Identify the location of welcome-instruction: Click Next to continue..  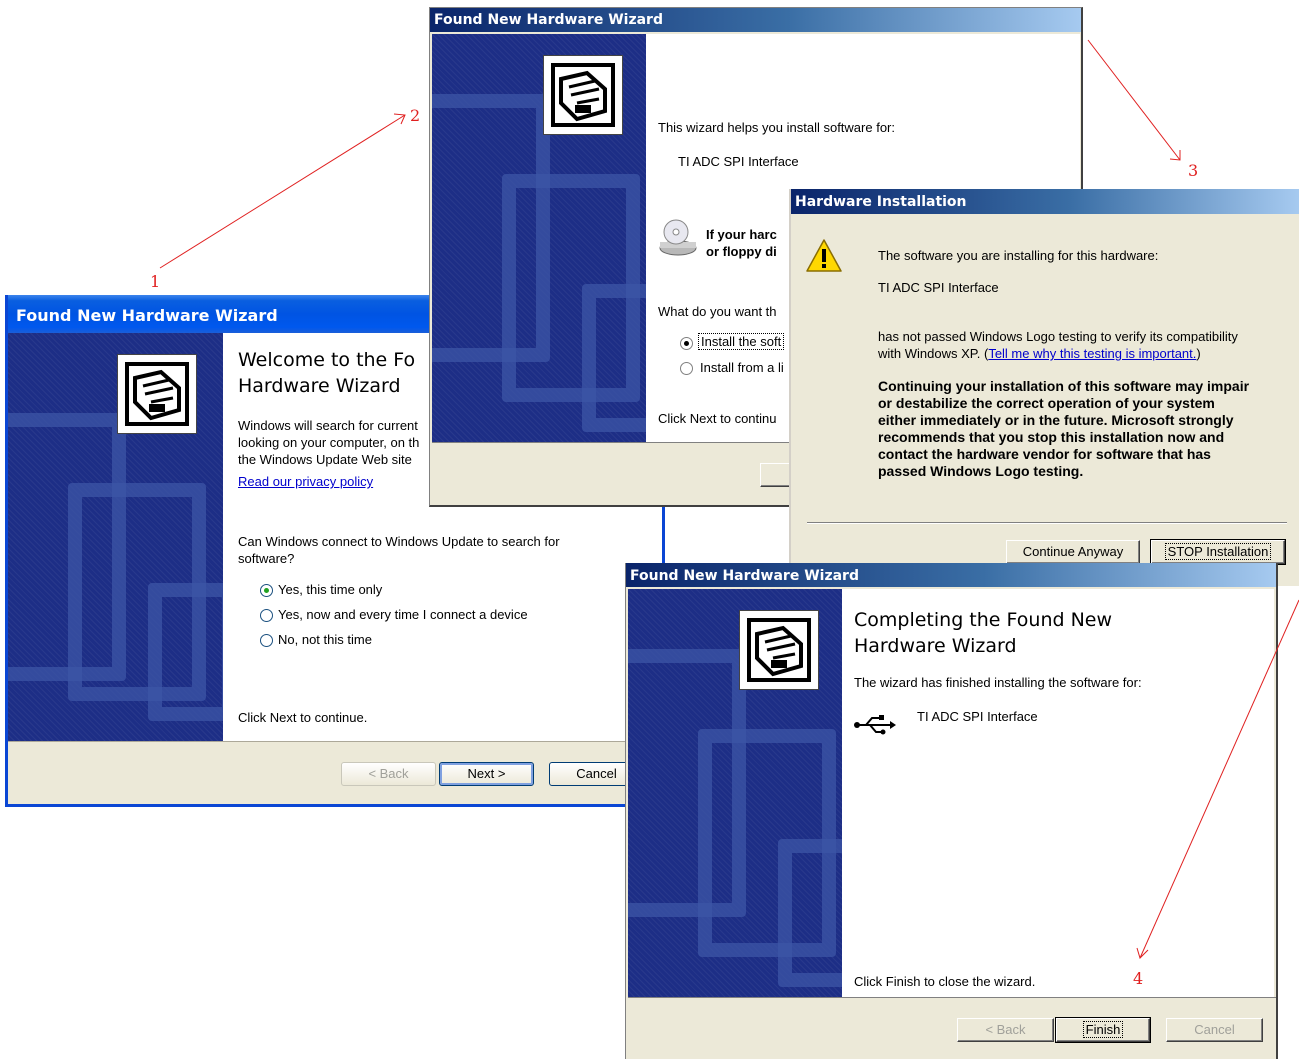
(303, 717).